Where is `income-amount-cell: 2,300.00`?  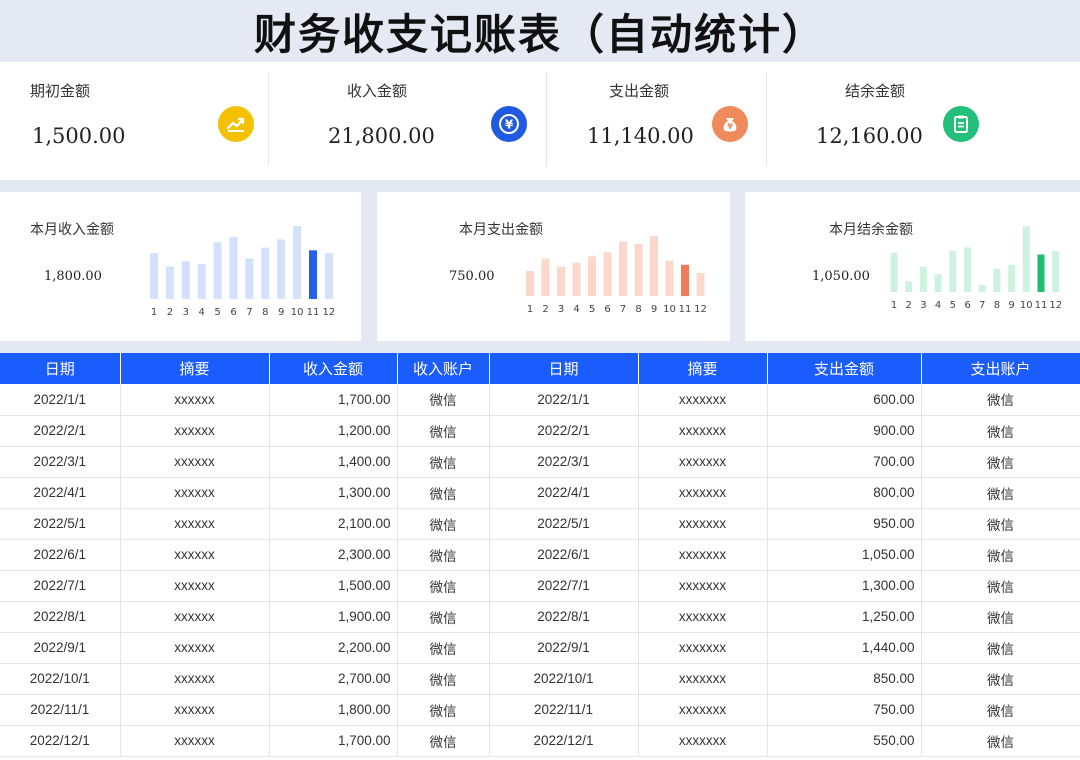
income-amount-cell: 2,300.00 is located at coordinates (333, 555).